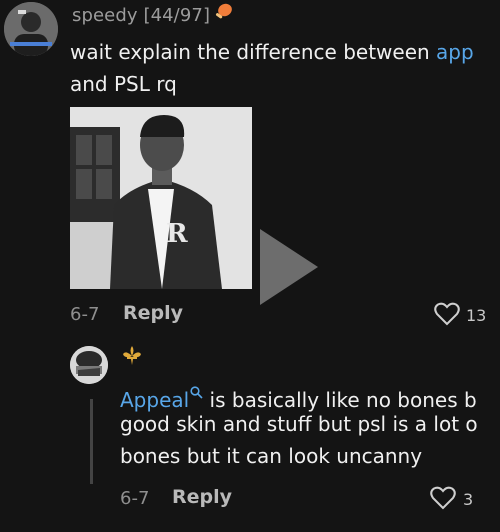 Image resolution: width=500 pixels, height=532 pixels. Describe the element at coordinates (154, 400) in the screenshot. I see `reply-mention-link: Appeal` at that location.